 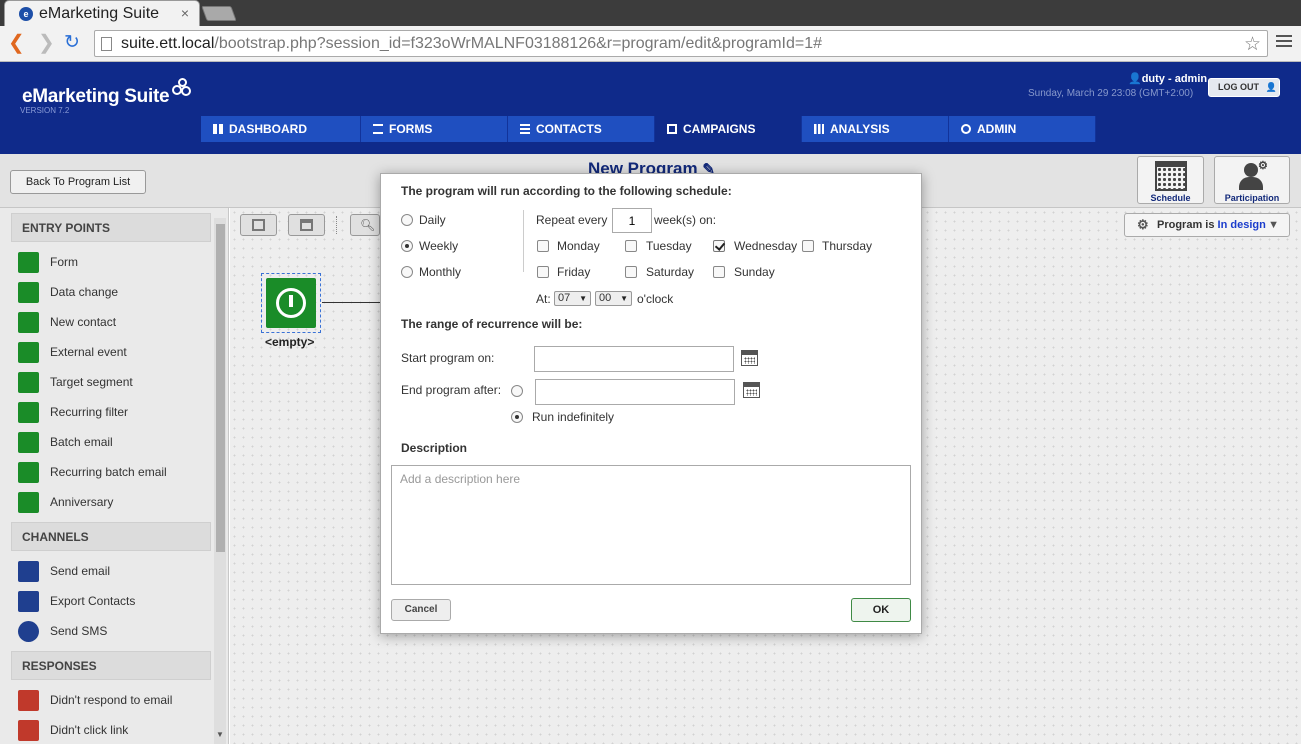 I want to click on wednesday-checkbox, so click(x=719, y=246).